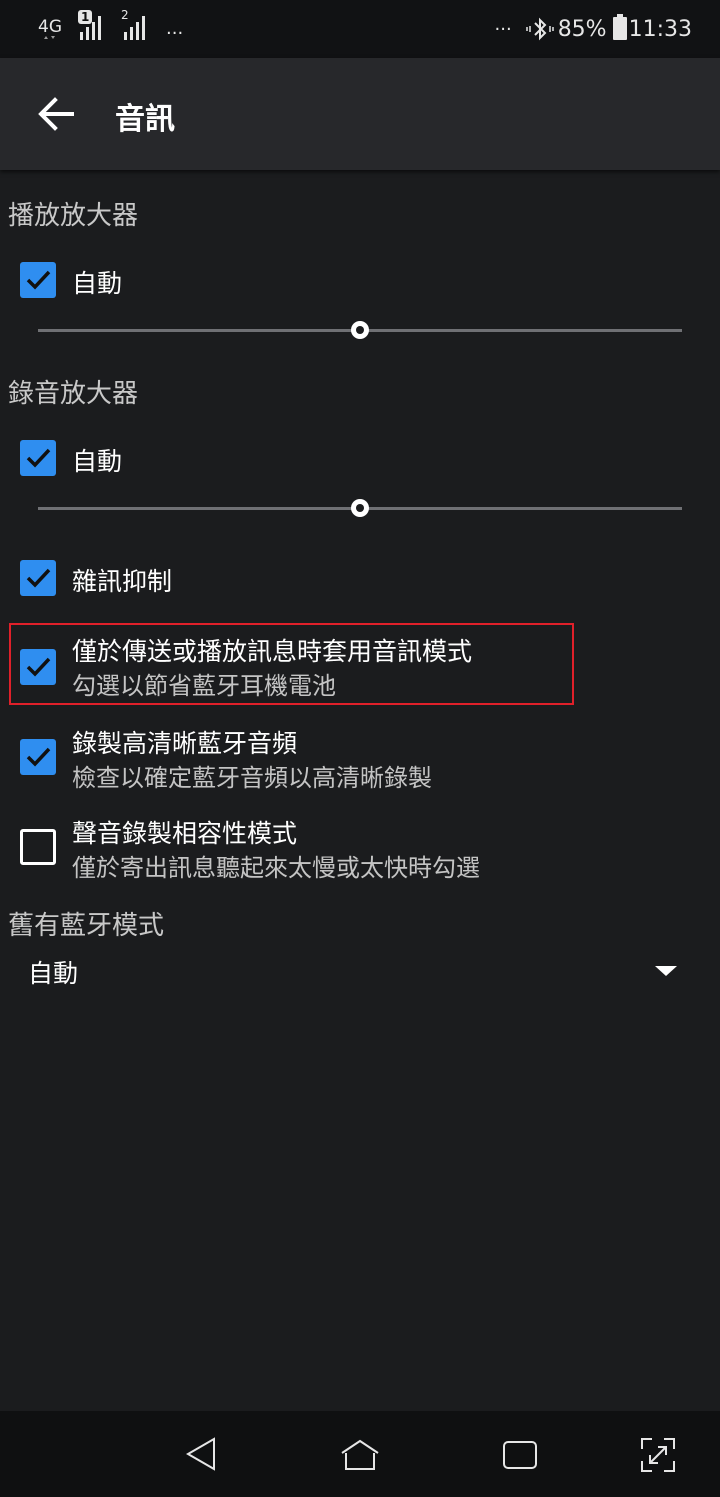 This screenshot has height=1497, width=720. I want to click on signal-sim1-icon: 1, so click(91, 27).